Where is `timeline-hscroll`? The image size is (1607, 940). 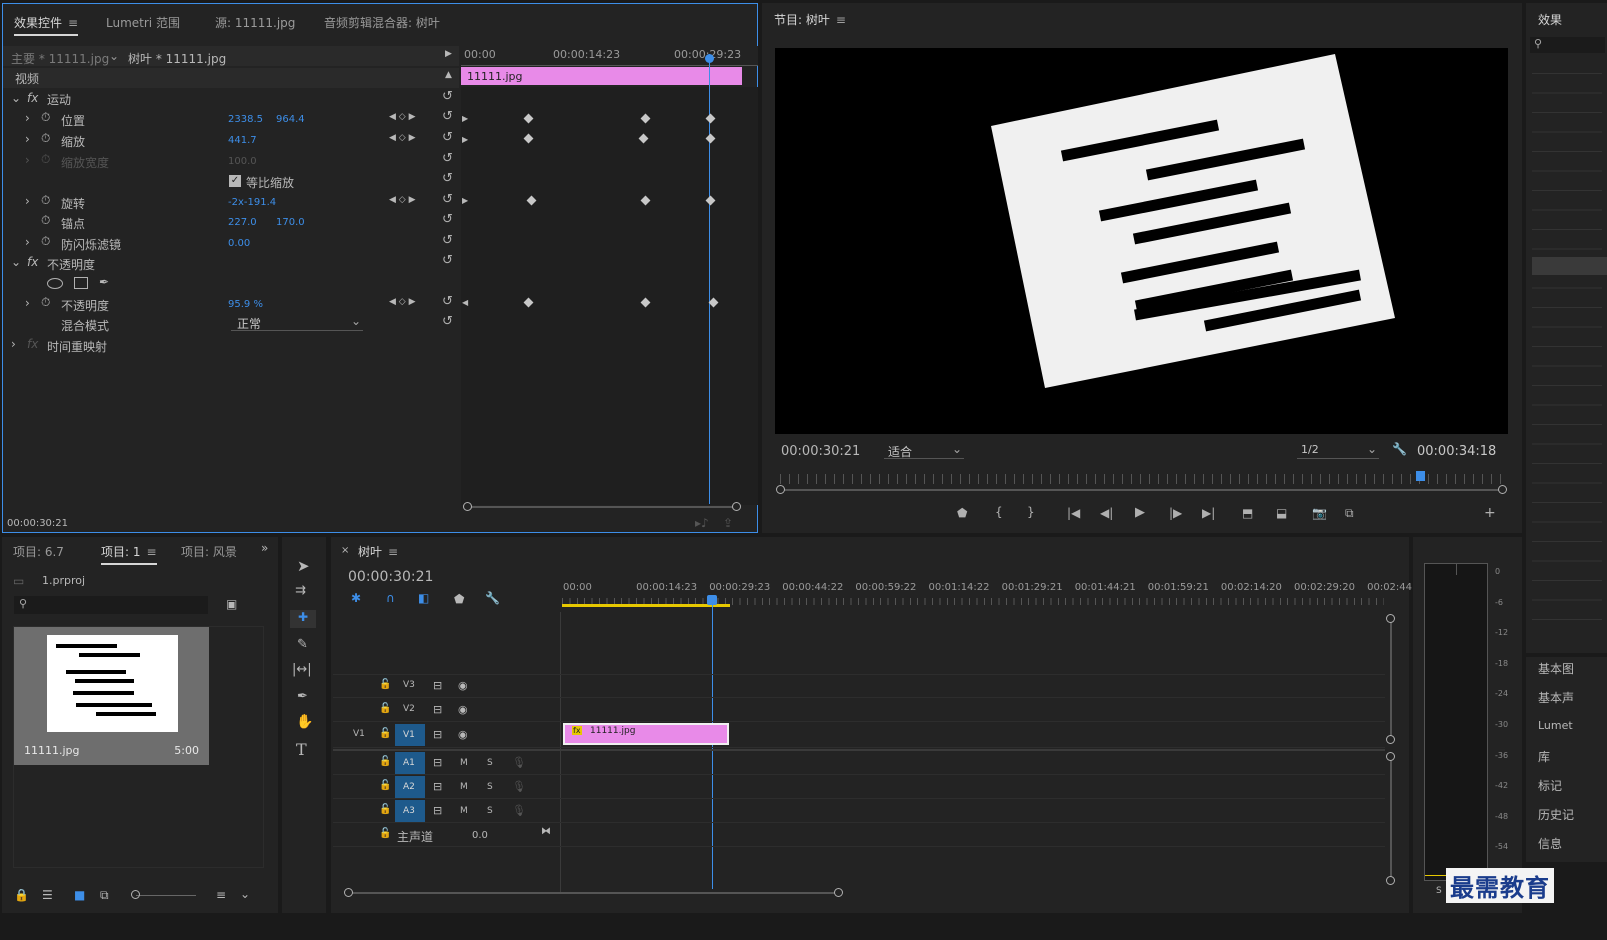
timeline-hscroll is located at coordinates (595, 893).